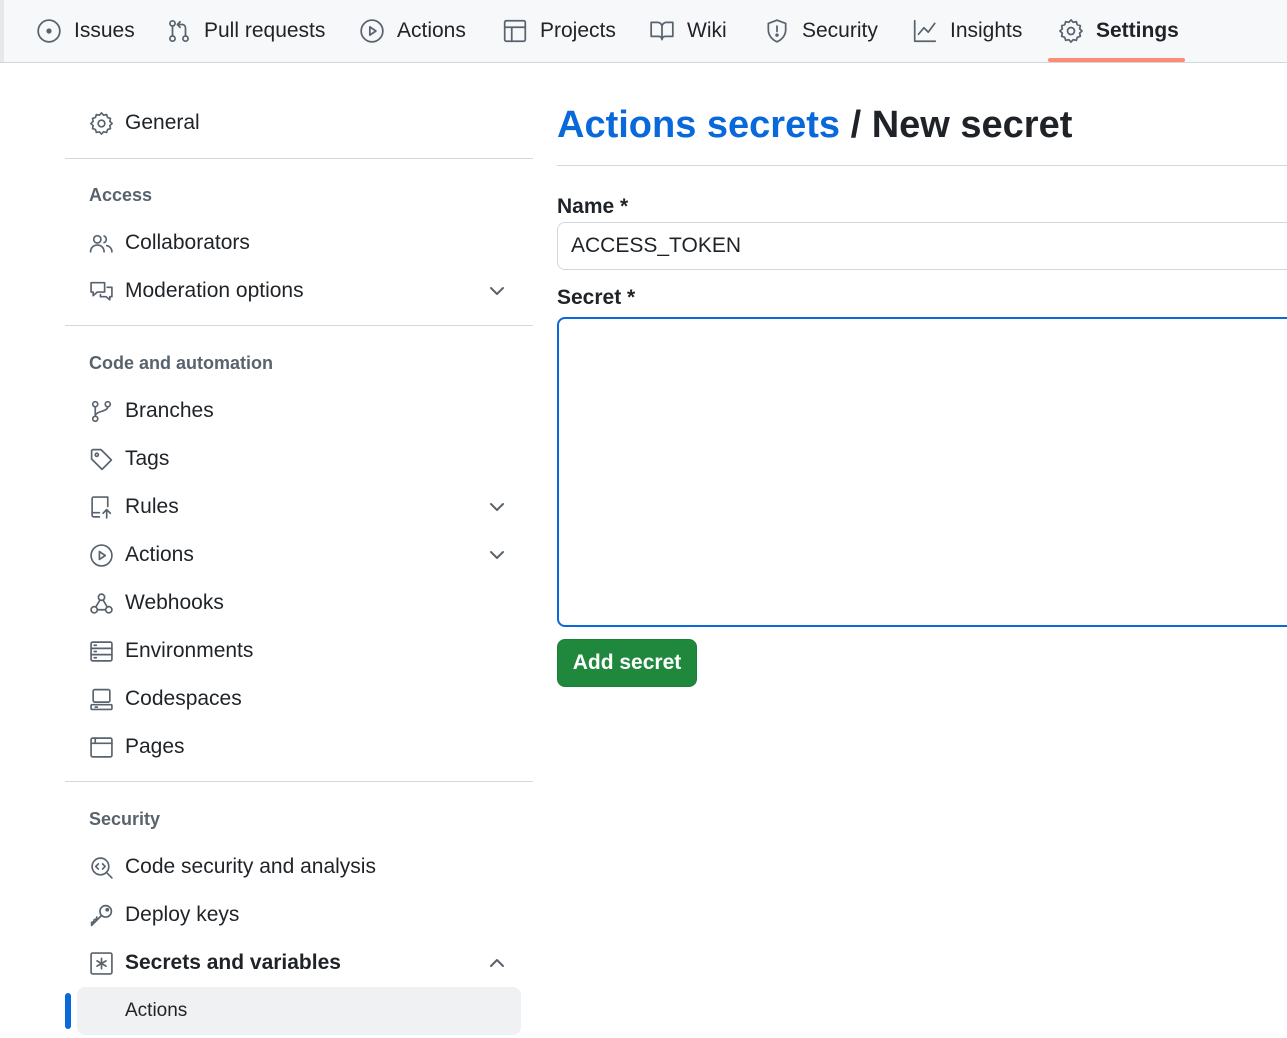  What do you see at coordinates (101, 915) in the screenshot?
I see `key-icon` at bounding box center [101, 915].